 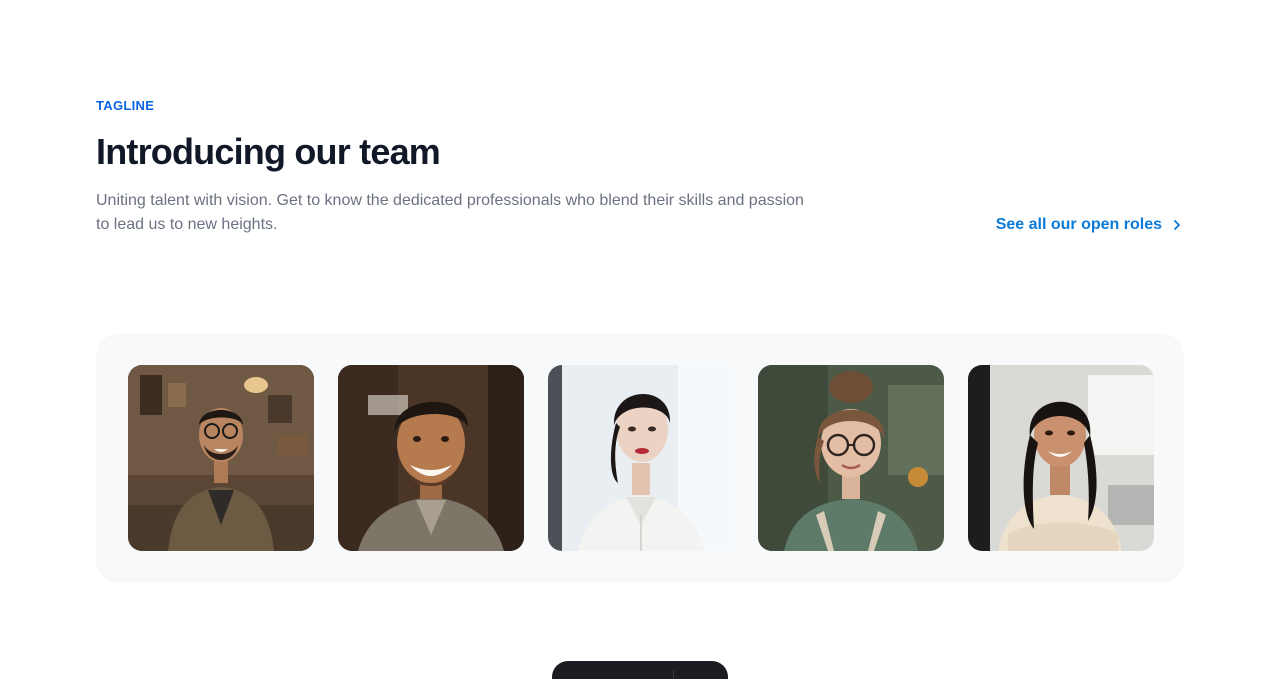 What do you see at coordinates (697, 675) in the screenshot?
I see `settings-icon` at bounding box center [697, 675].